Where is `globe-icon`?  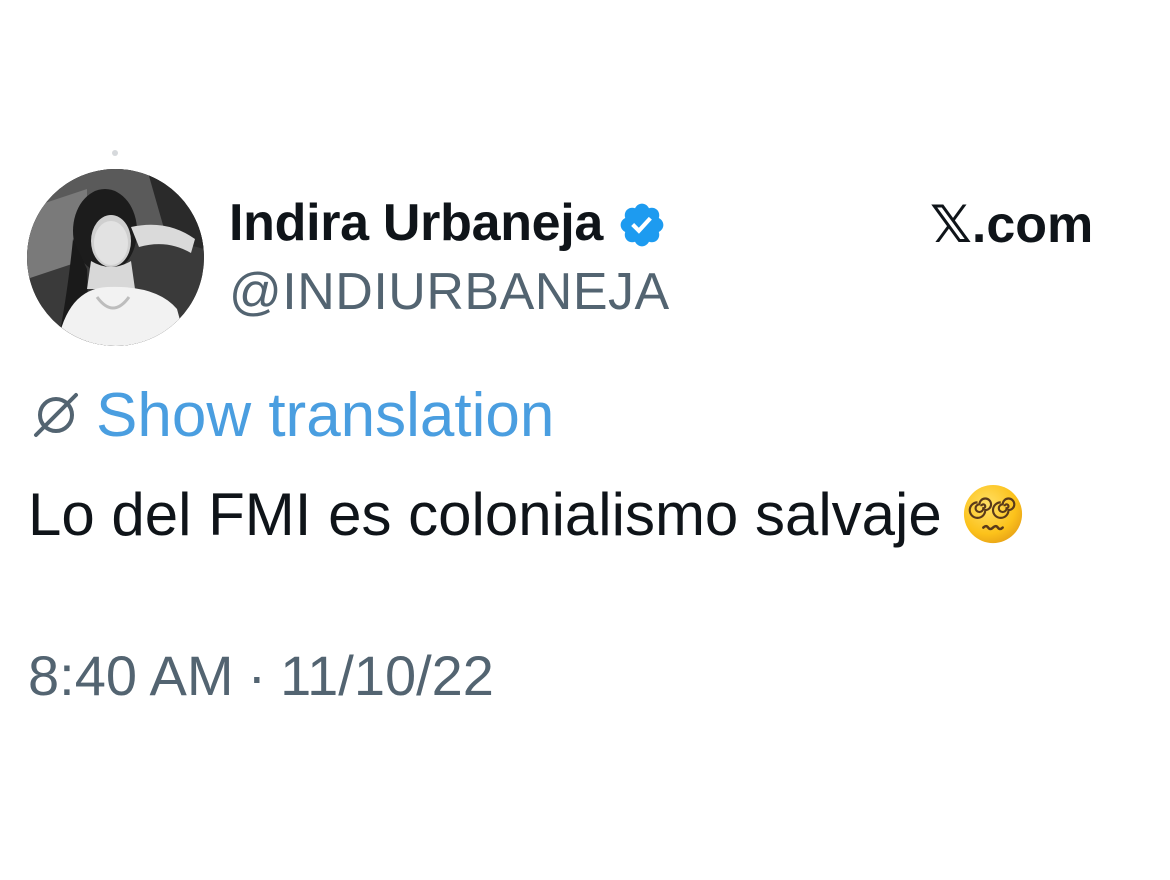 globe-icon is located at coordinates (56, 415).